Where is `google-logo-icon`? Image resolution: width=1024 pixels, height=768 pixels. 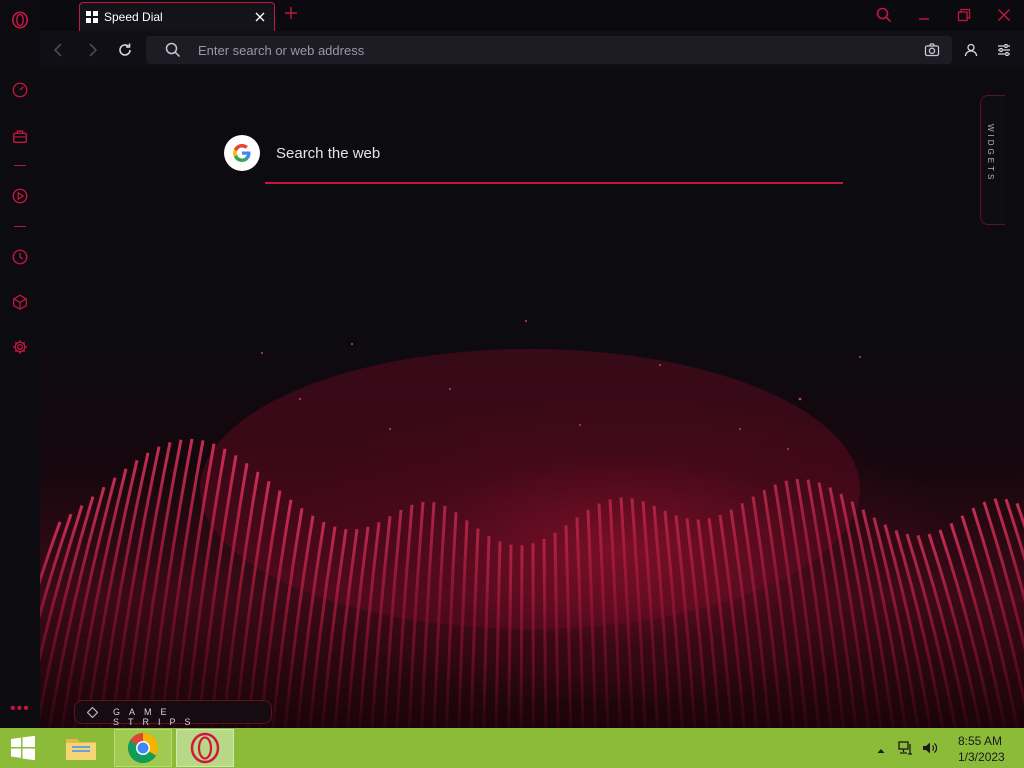
google-logo-icon is located at coordinates (242, 153).